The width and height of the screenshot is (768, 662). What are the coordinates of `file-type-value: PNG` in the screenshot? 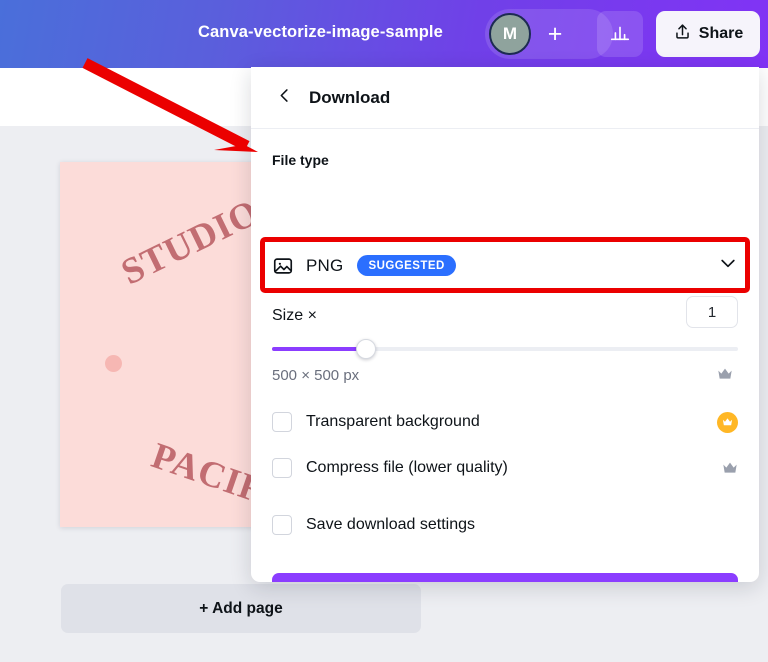 It's located at (325, 265).